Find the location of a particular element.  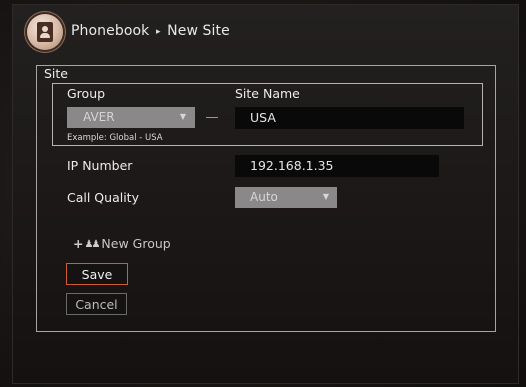

site-name-input: USA is located at coordinates (349, 118).